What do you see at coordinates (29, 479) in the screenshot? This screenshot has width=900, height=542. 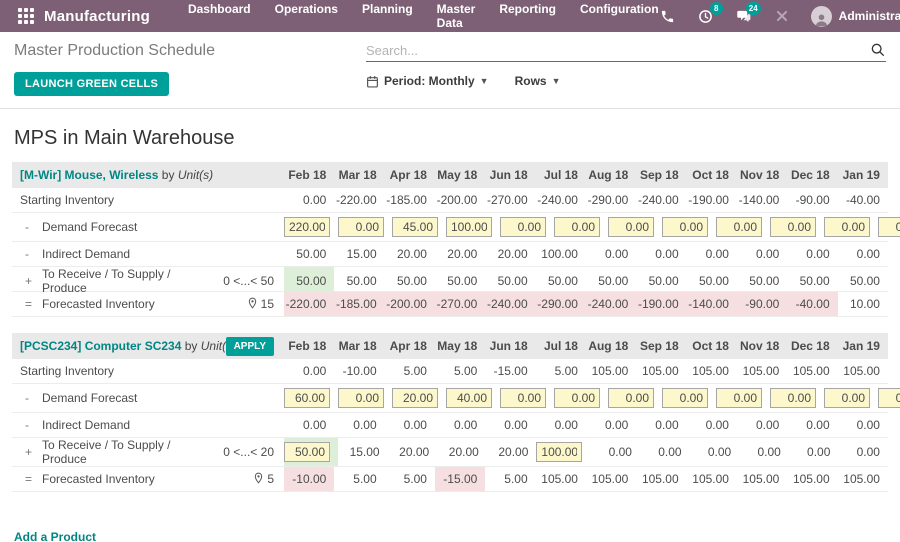 I see `row-sign: =` at bounding box center [29, 479].